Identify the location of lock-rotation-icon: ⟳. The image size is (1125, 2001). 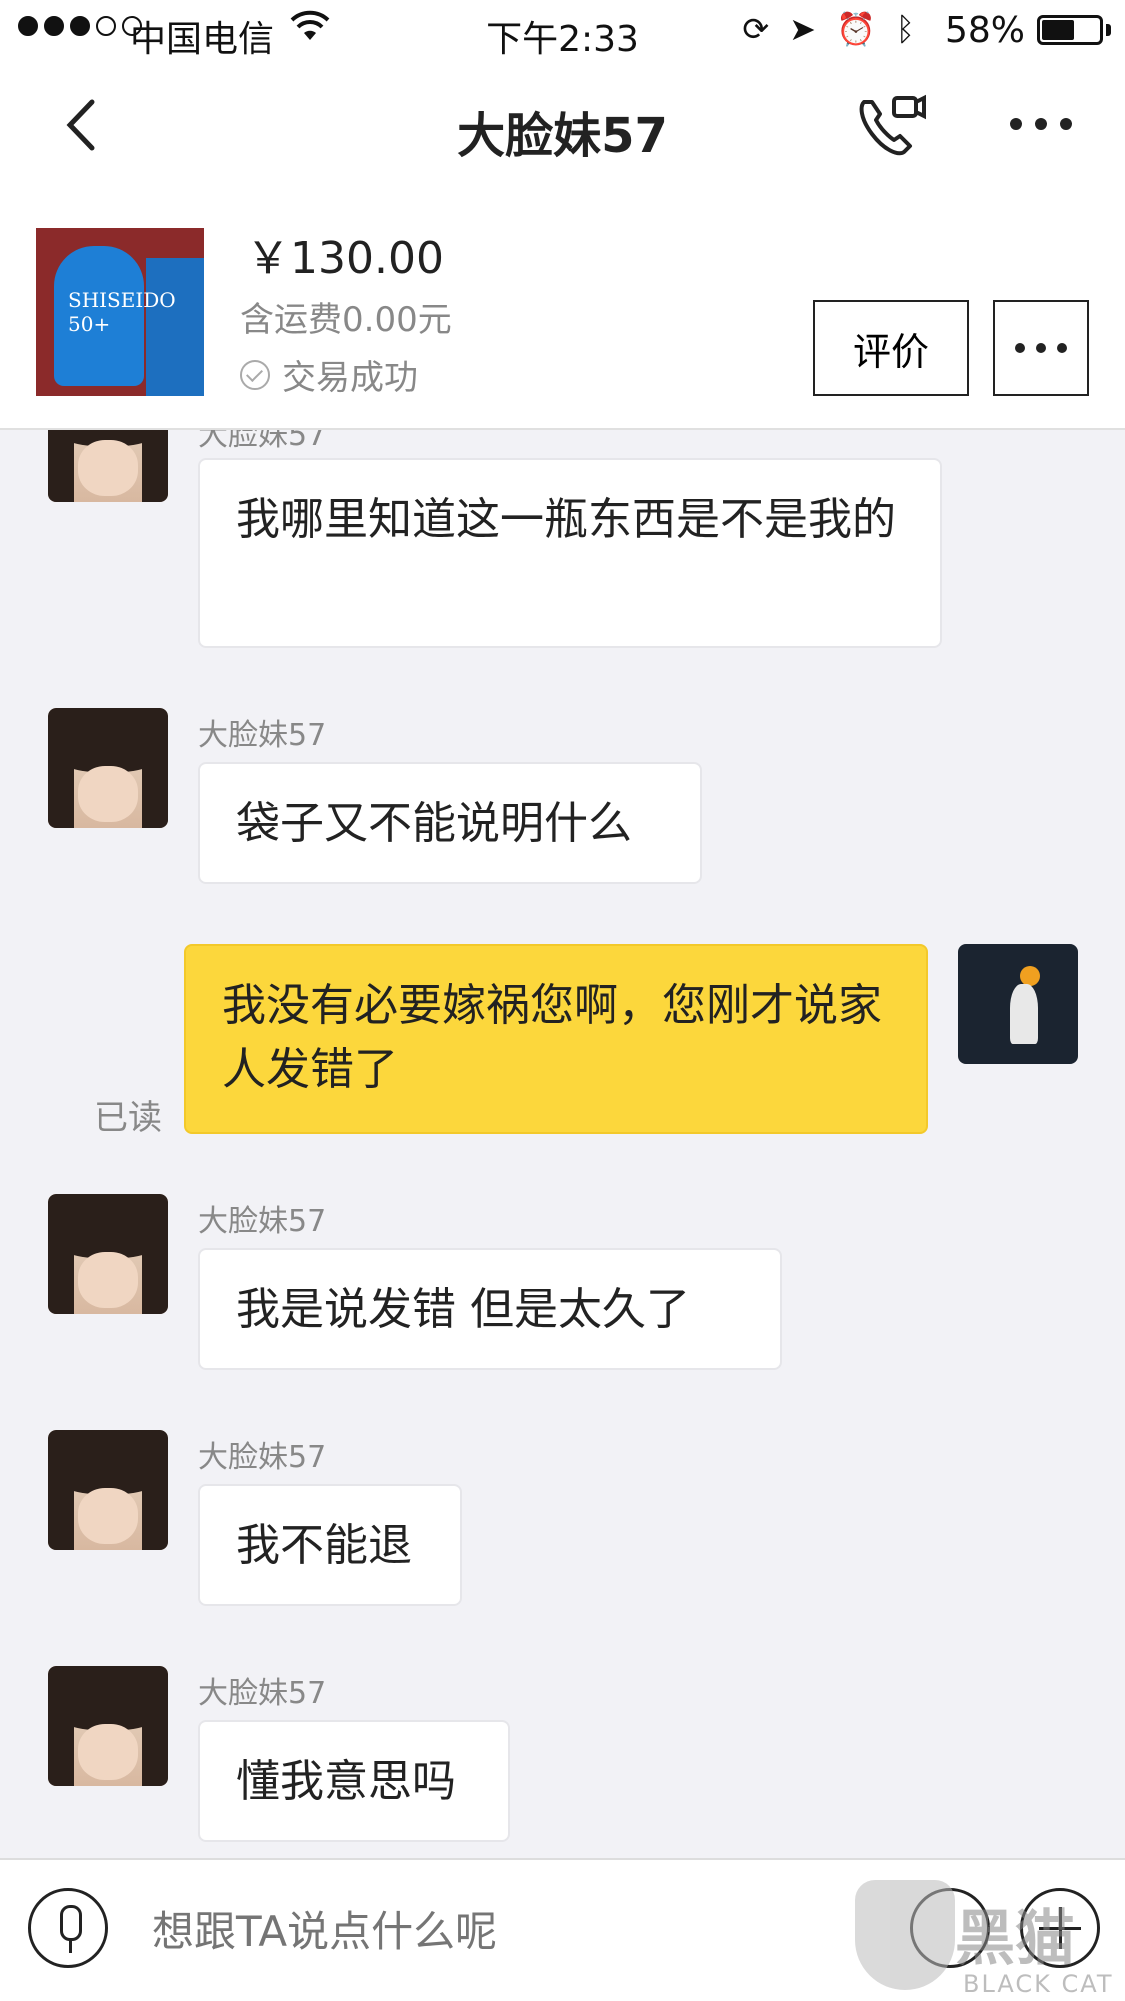
(756, 29).